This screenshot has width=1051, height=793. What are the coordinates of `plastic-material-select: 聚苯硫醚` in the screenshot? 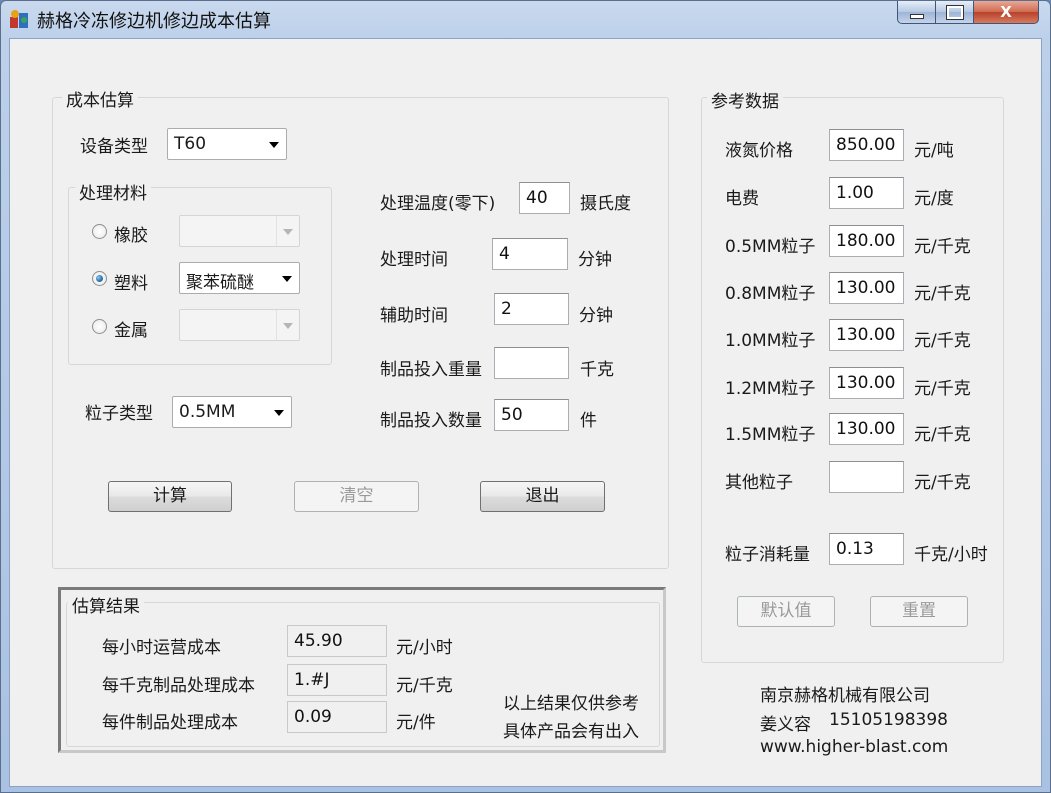 It's located at (239, 278).